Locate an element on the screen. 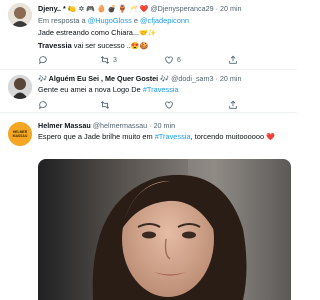 The height and width of the screenshot is (300, 320). user-name: 🎶 Alguém Eu Sei , Me Quer Gostei 🎶 is located at coordinates (103, 78).